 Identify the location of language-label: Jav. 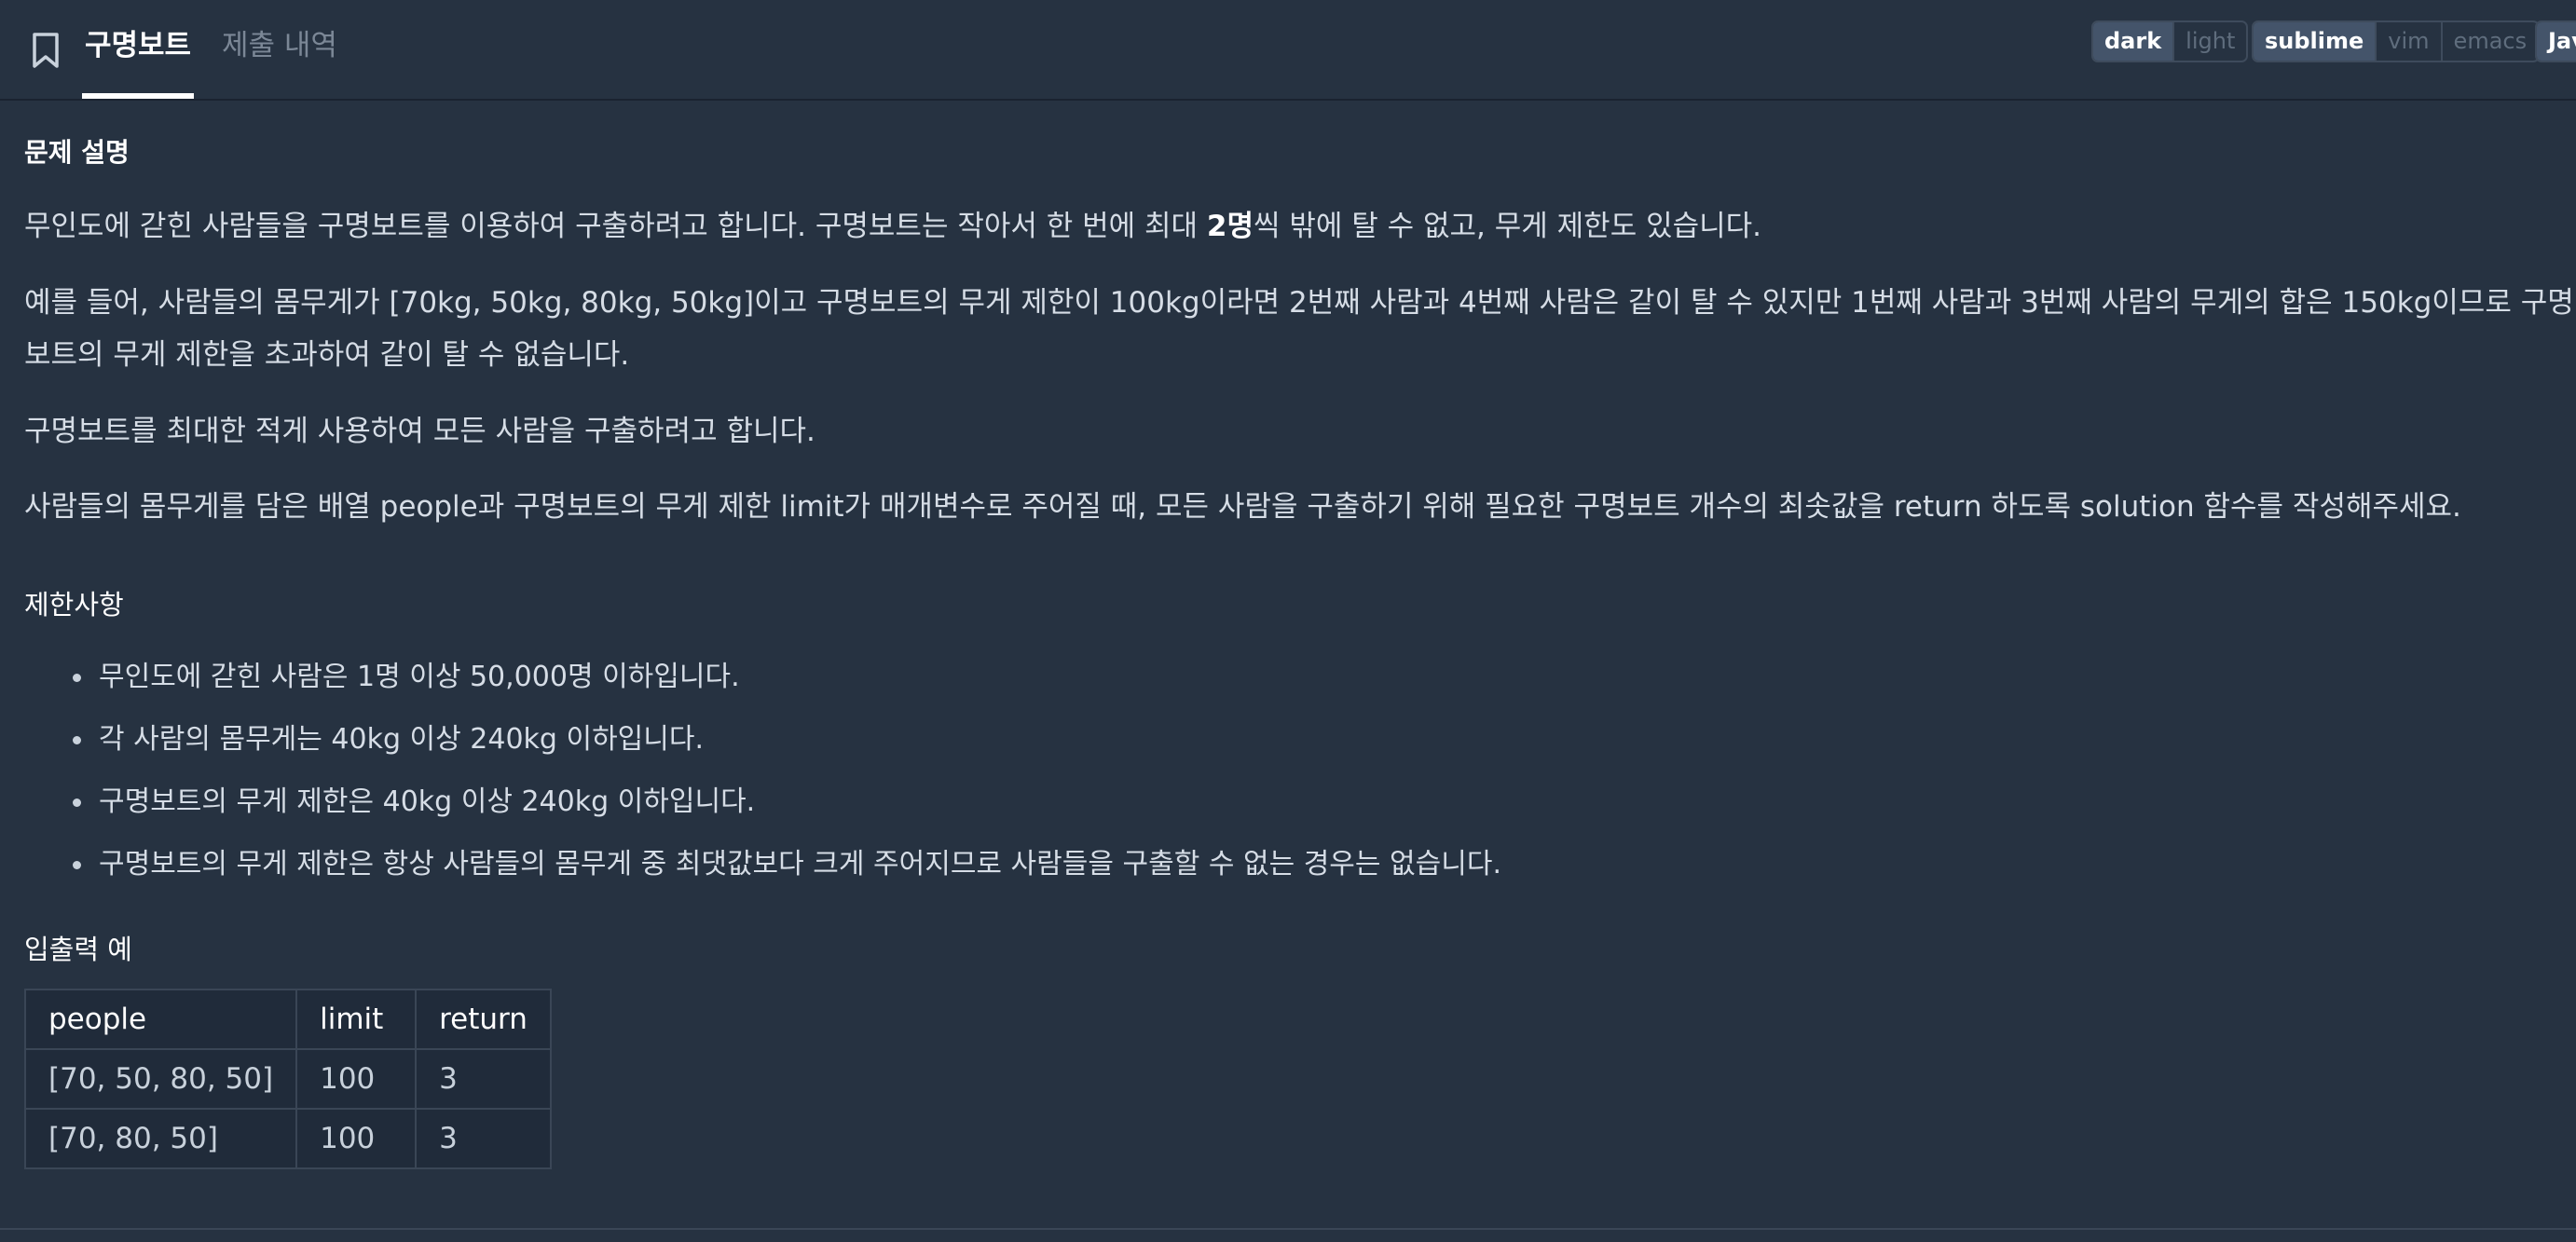
(2556, 41).